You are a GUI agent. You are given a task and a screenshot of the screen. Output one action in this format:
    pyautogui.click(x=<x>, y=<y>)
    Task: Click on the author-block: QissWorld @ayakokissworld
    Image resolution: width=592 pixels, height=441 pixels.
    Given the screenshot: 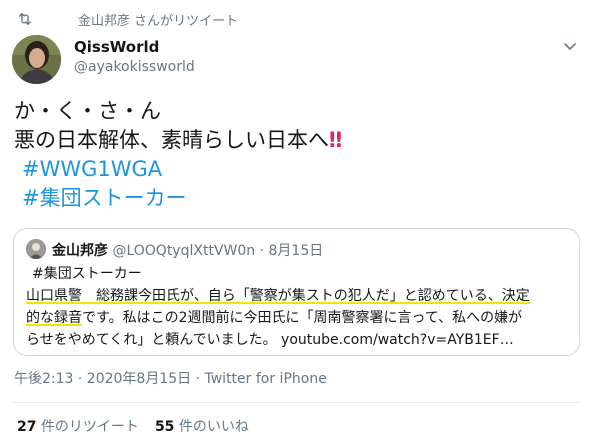 What is the action you would take?
    pyautogui.click(x=134, y=56)
    